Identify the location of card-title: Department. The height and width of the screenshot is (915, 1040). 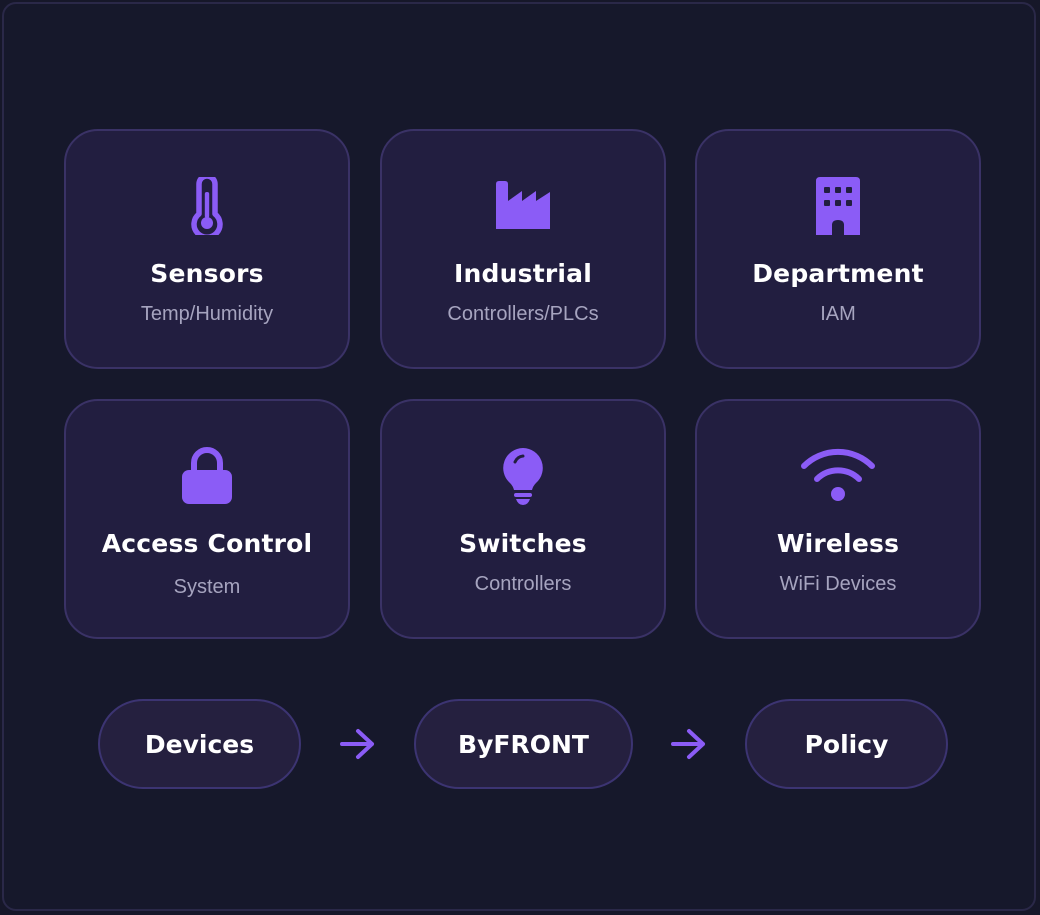
(838, 273).